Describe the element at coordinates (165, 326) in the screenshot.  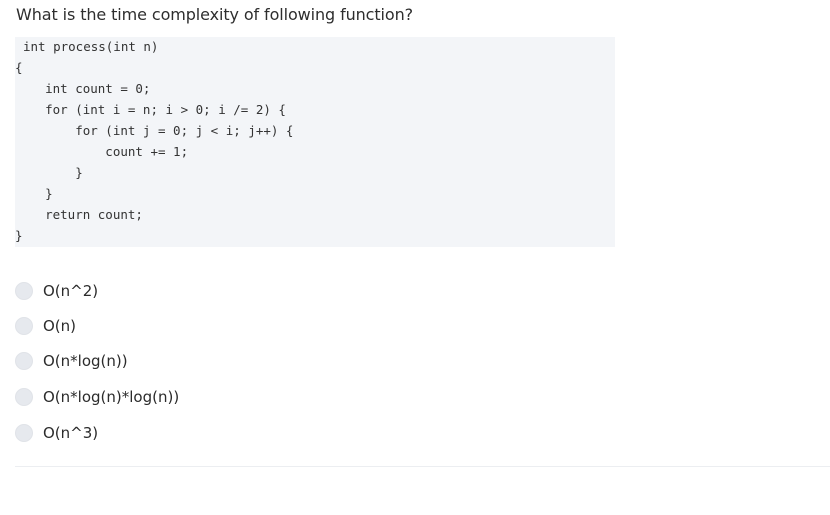
I see `answer-option: O(n)` at that location.